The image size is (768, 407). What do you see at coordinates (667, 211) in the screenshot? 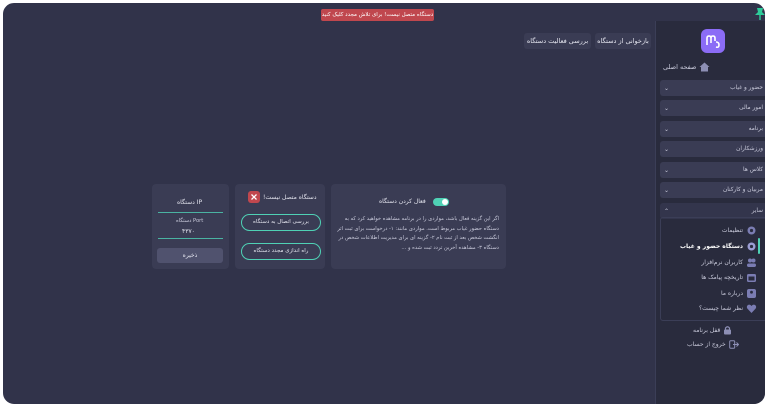
I see `chevron-up-icon: ⌃` at bounding box center [667, 211].